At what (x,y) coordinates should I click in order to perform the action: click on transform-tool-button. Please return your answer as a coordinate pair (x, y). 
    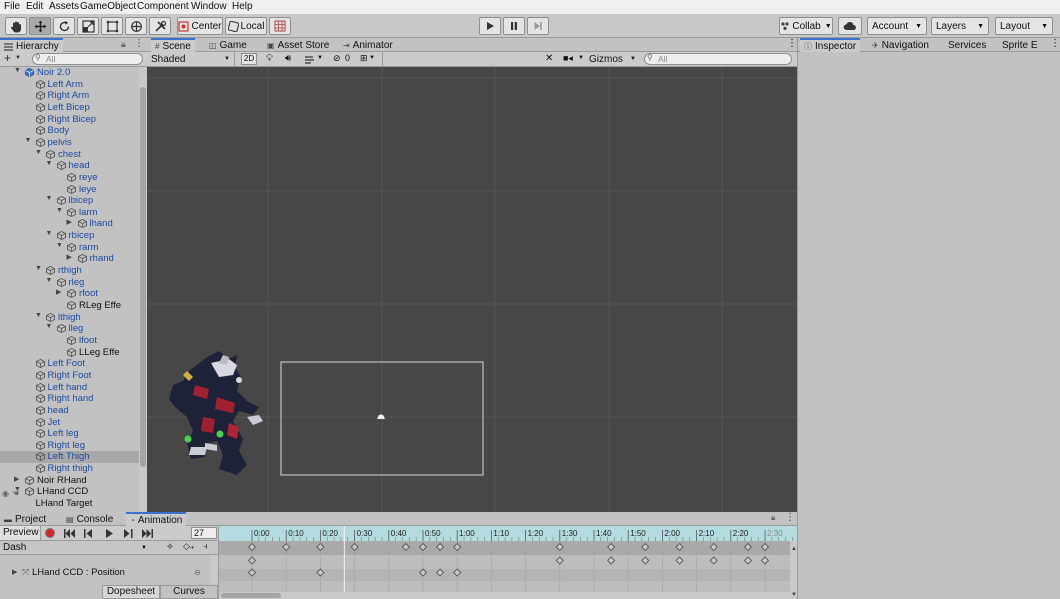
    Looking at the image, I should click on (136, 26).